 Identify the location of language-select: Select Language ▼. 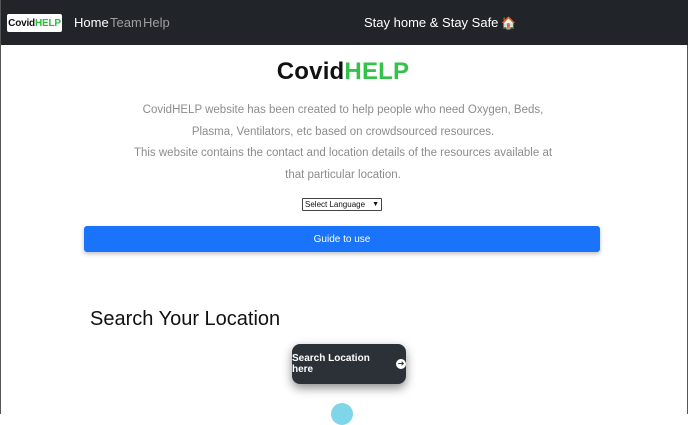
(342, 204).